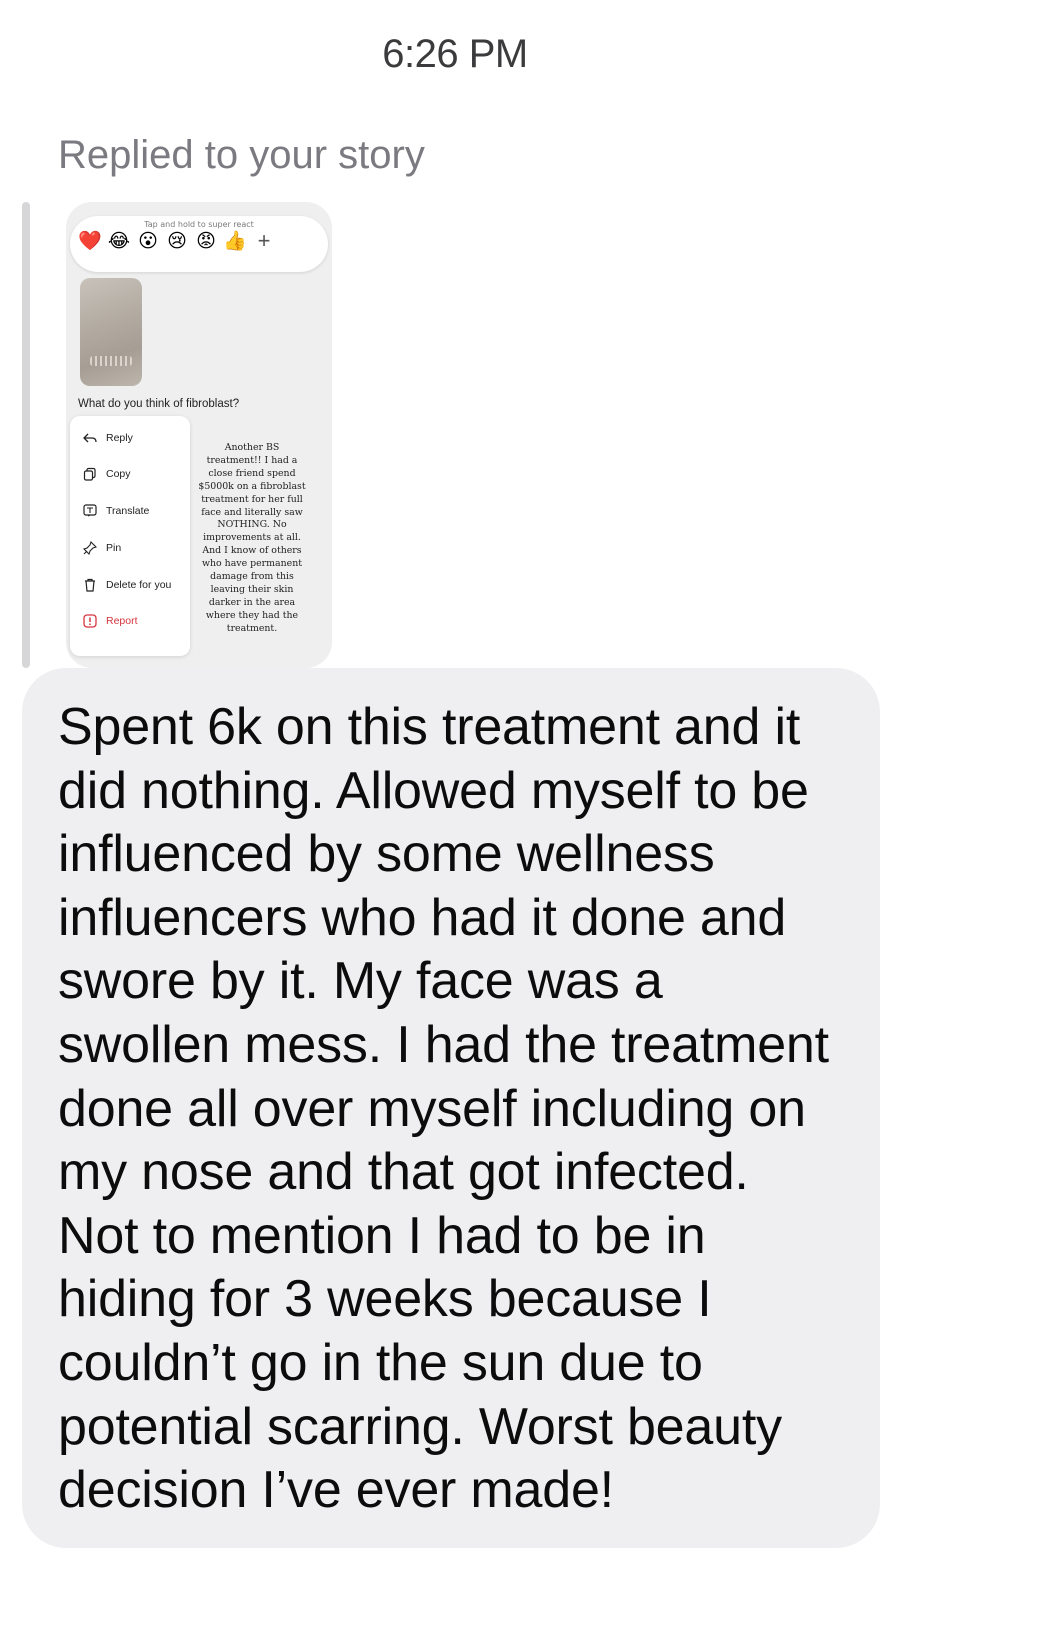 This screenshot has width=1060, height=1631. What do you see at coordinates (455, 54) in the screenshot?
I see `message-timestamp: 6:26 PM` at bounding box center [455, 54].